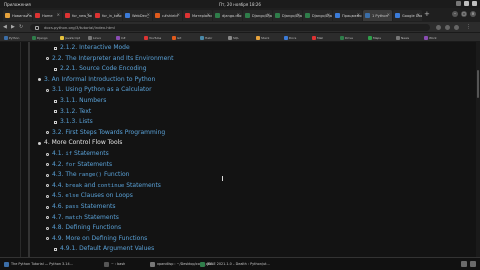 The height and width of the screenshot is (270, 480). Describe the element at coordinates (233, 37) in the screenshot. I see `bookmark-item: SQL` at that location.